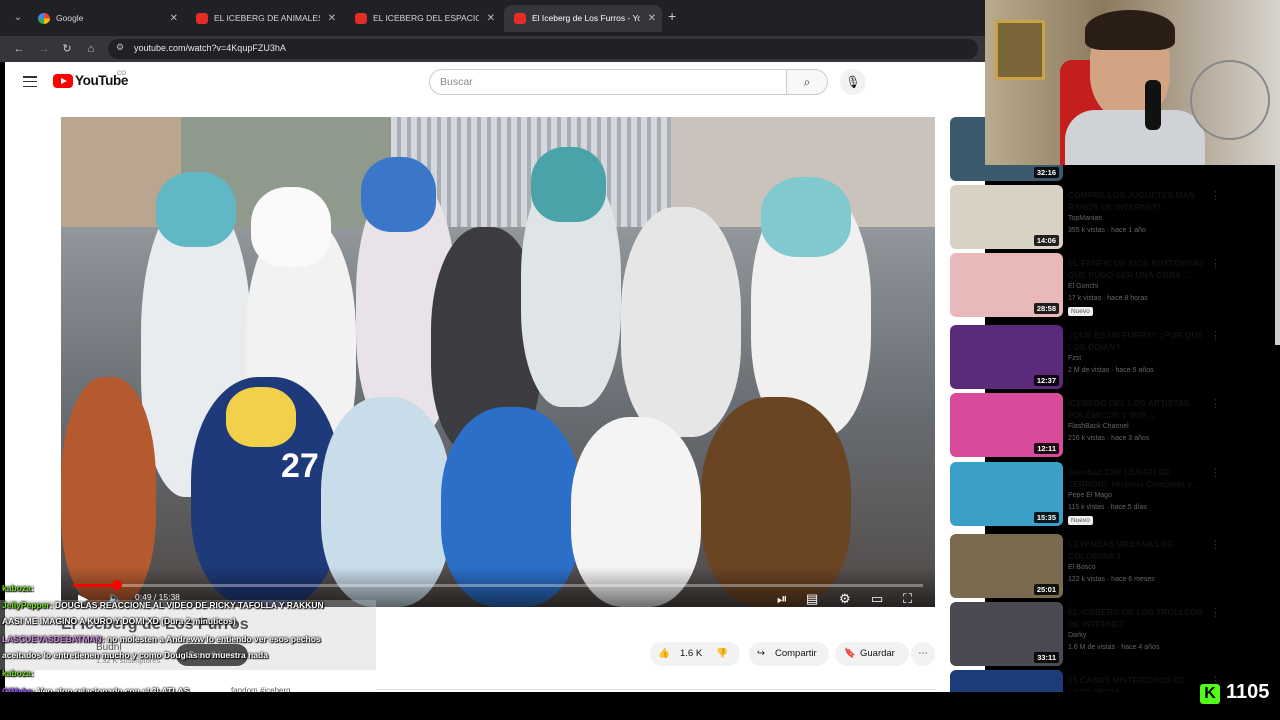 This screenshot has width=1280, height=720. I want to click on subtitles-icon: ▤, so click(812, 599).